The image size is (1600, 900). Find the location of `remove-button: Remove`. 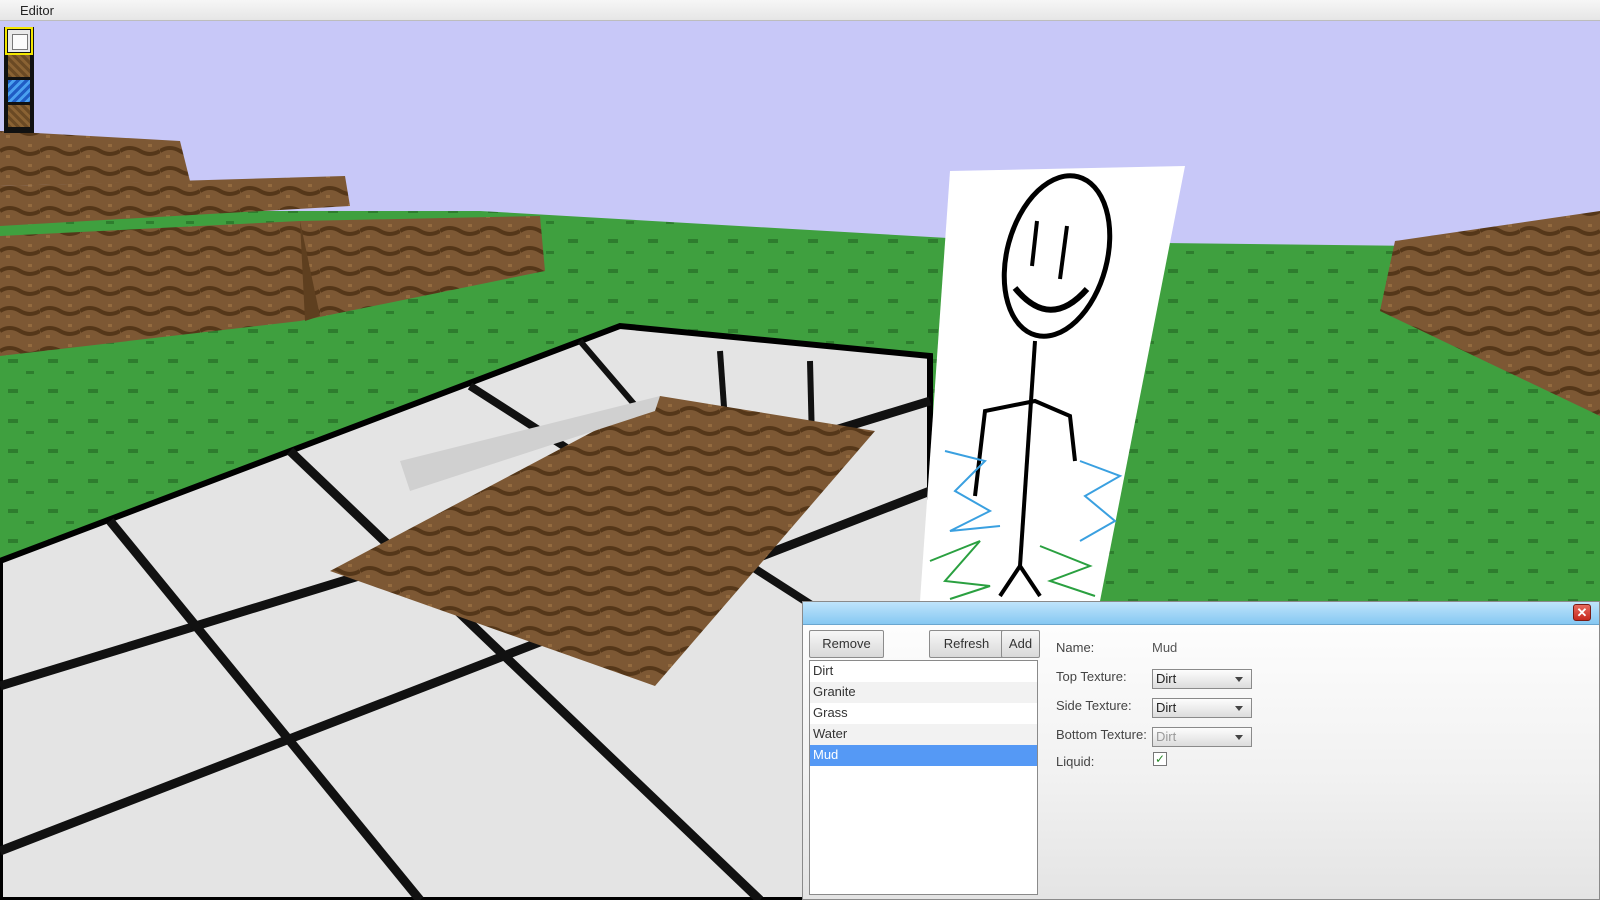

remove-button: Remove is located at coordinates (846, 644).